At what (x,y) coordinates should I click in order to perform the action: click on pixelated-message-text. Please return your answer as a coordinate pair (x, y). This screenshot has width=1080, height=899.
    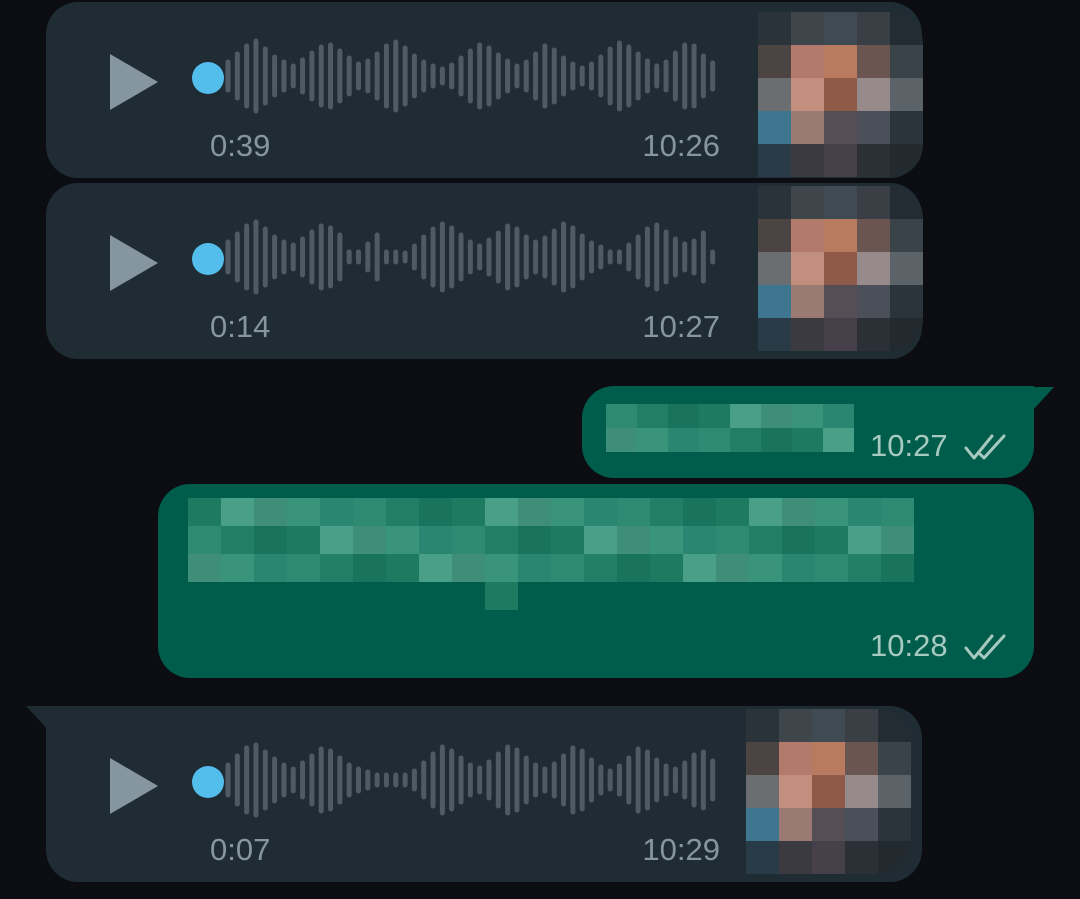
    Looking at the image, I should click on (551, 554).